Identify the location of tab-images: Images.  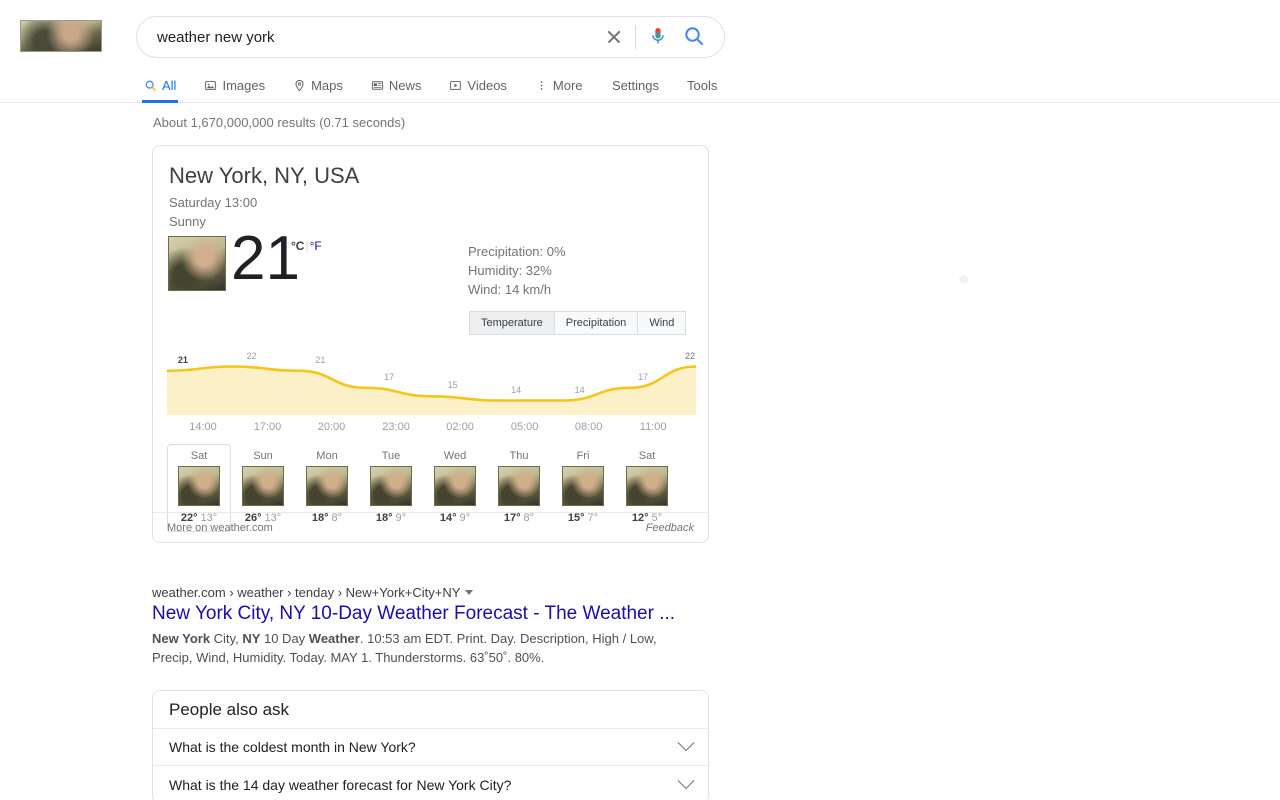
(234, 85).